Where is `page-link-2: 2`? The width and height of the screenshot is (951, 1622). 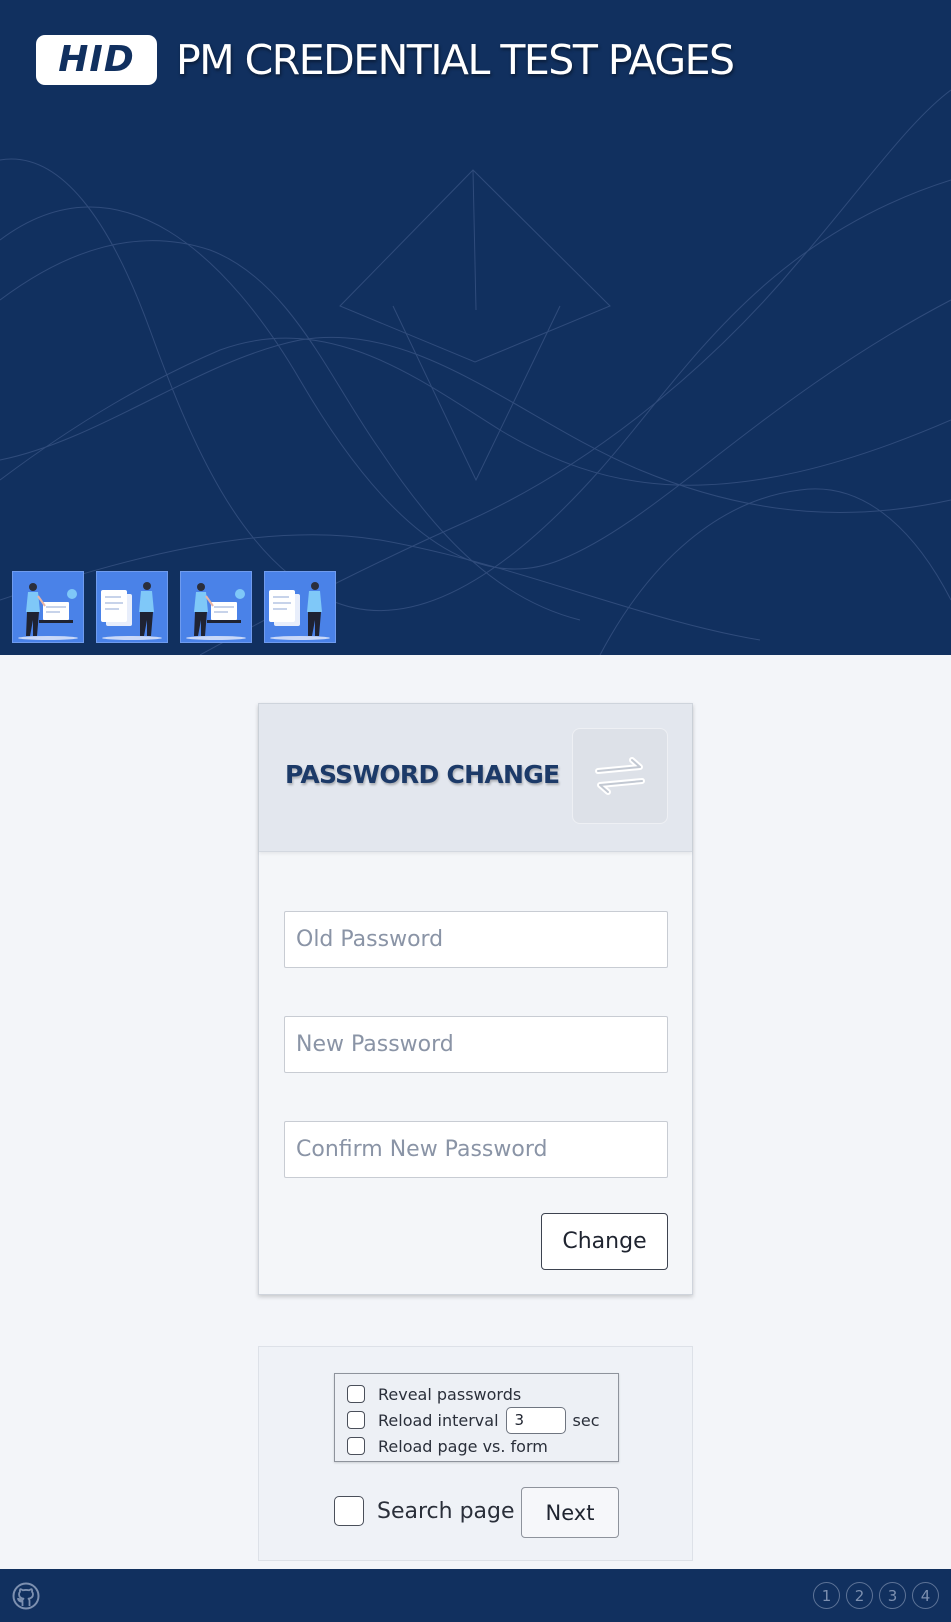
page-link-2: 2 is located at coordinates (859, 1595).